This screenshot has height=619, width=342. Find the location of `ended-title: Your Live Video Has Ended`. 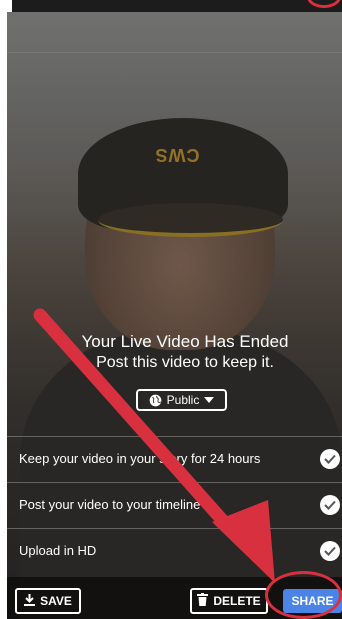

ended-title: Your Live Video Has Ended is located at coordinates (185, 341).